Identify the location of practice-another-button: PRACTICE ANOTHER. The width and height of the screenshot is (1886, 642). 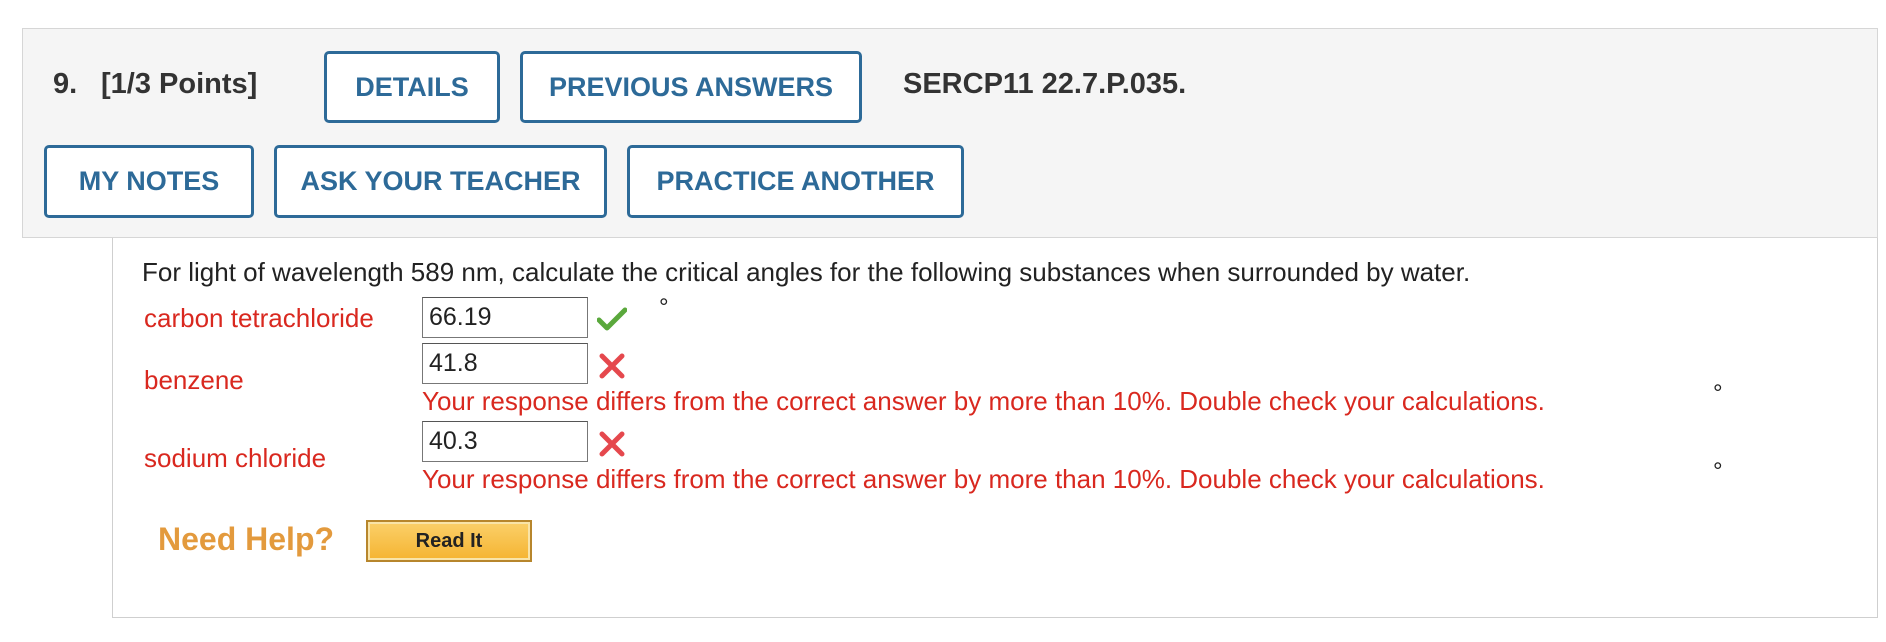
(795, 181).